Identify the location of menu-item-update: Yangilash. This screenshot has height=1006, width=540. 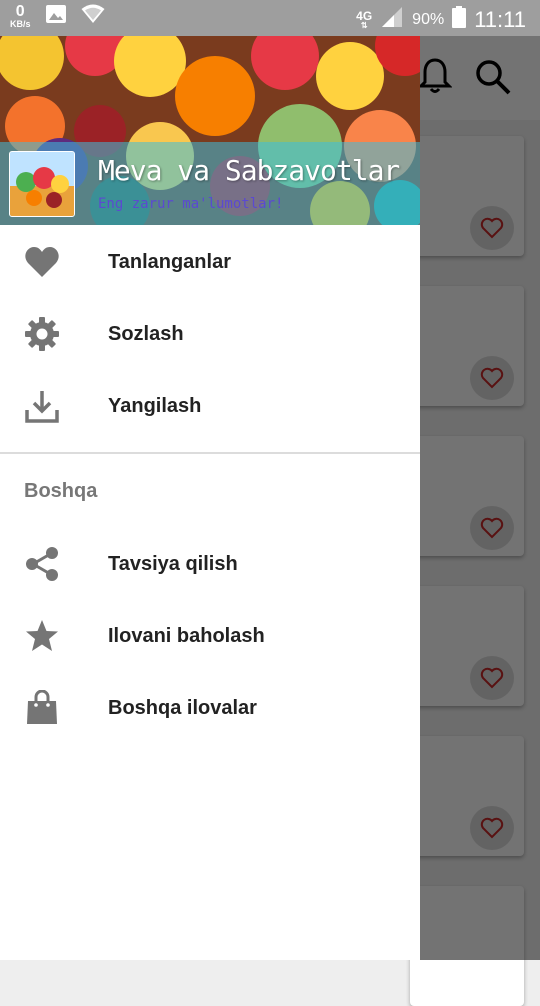
(210, 406).